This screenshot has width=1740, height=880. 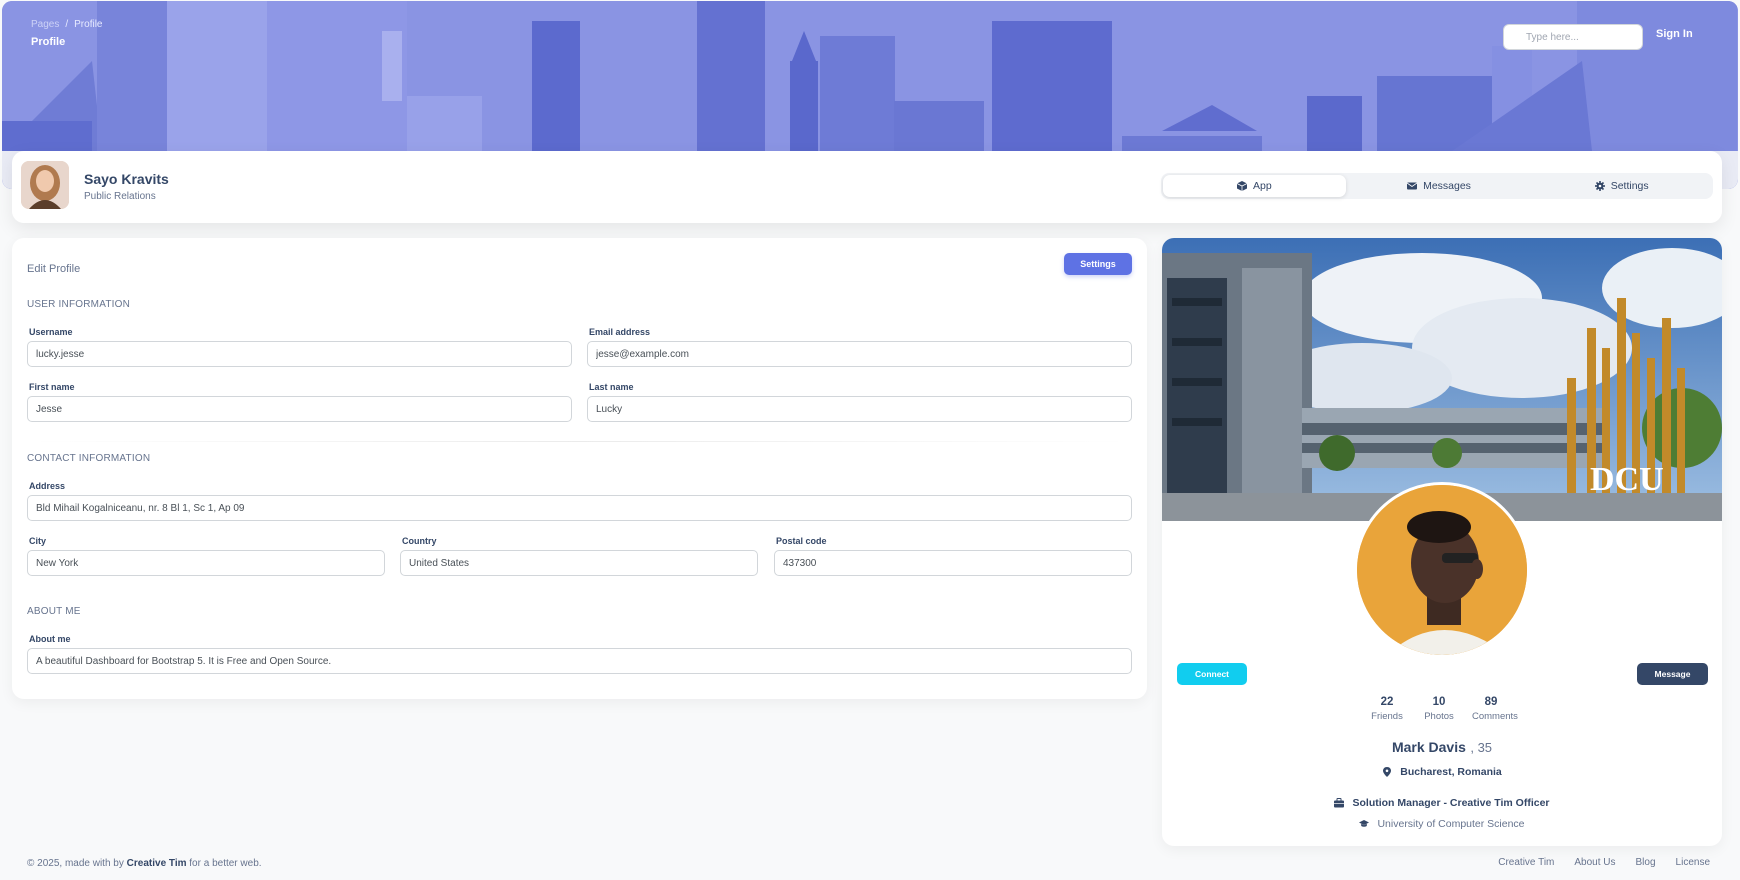 I want to click on breadcrumb-profile: Profile, so click(x=88, y=24).